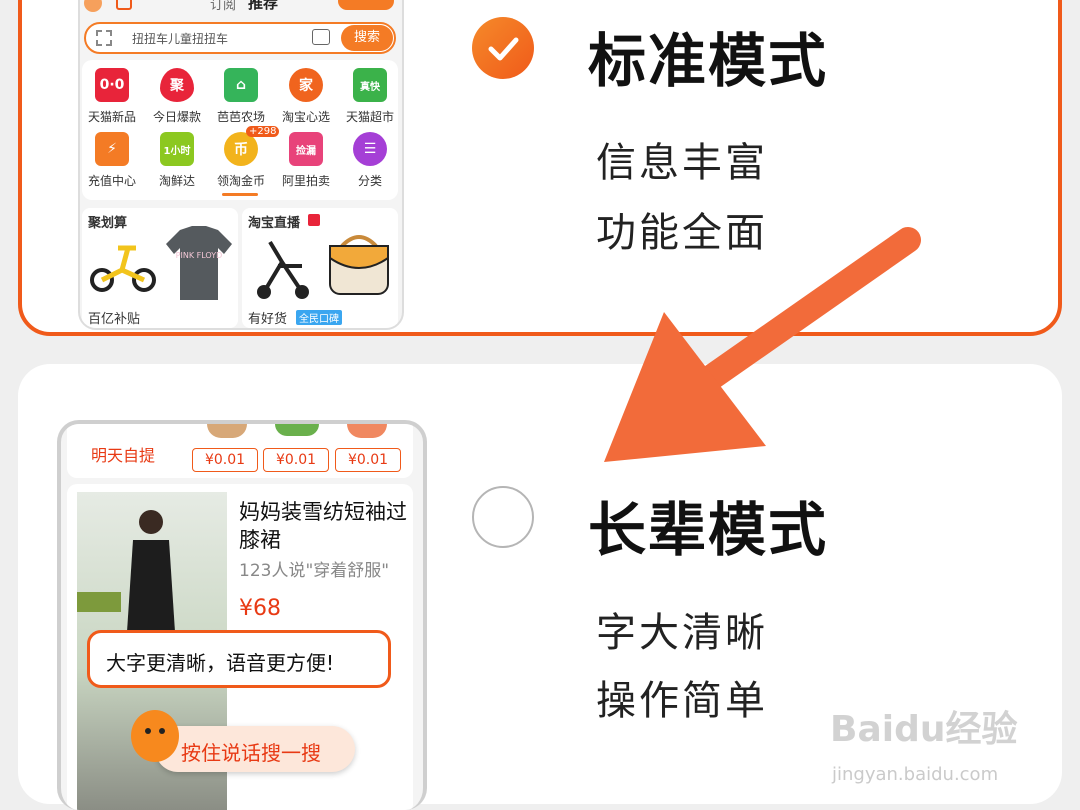 The height and width of the screenshot is (810, 1080). Describe the element at coordinates (762, 344) in the screenshot. I see `arrow-annotation` at that location.